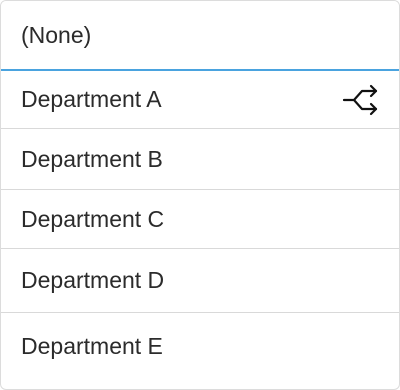 This screenshot has height=390, width=400. Describe the element at coordinates (56, 34) in the screenshot. I see `option-label: (None)` at that location.